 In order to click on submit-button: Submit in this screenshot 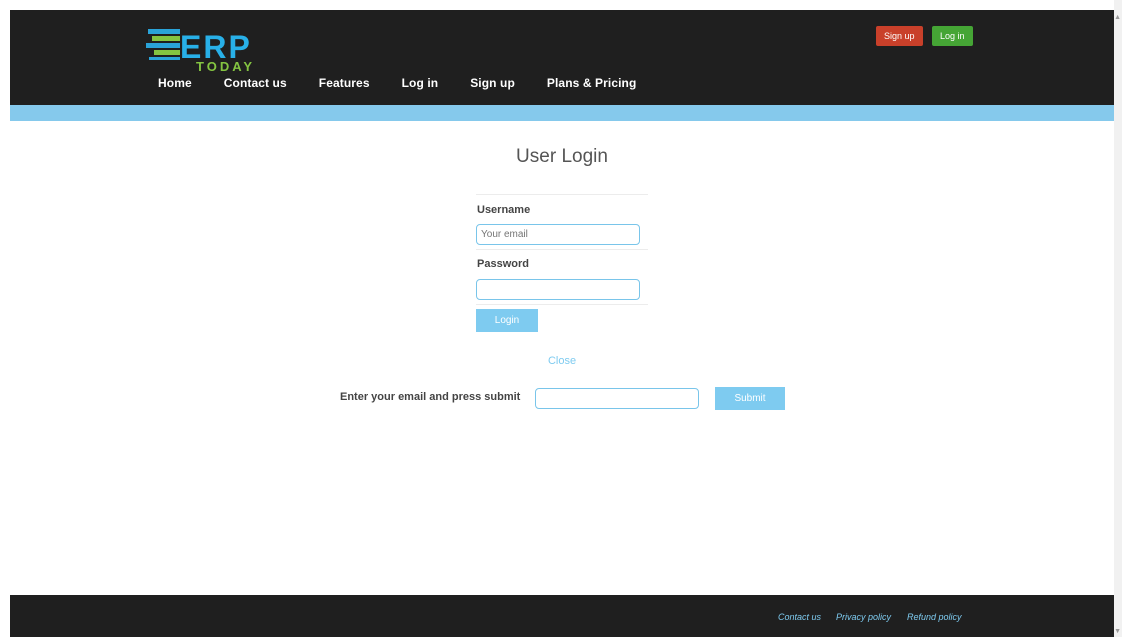, I will do `click(750, 398)`.